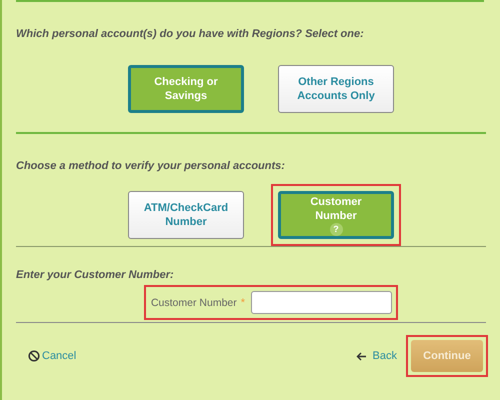 This screenshot has width=500, height=400. Describe the element at coordinates (336, 89) in the screenshot. I see `option-button: Other Regions Accounts Only` at that location.